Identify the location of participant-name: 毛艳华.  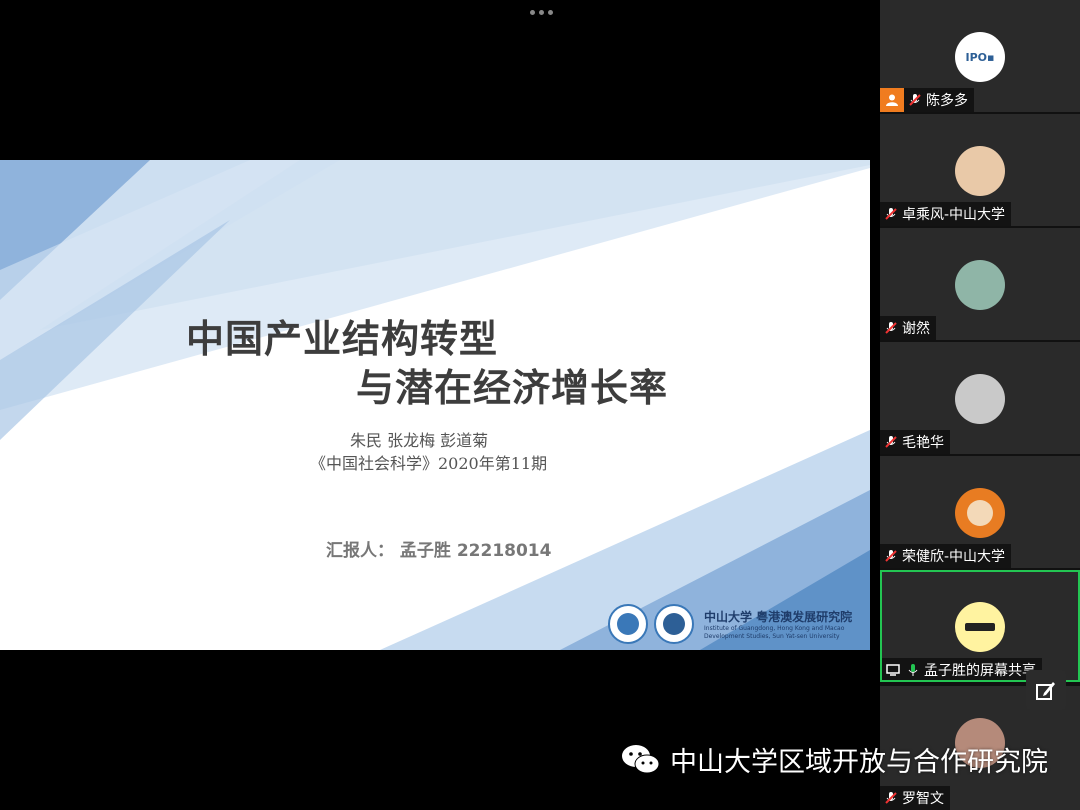
(915, 442).